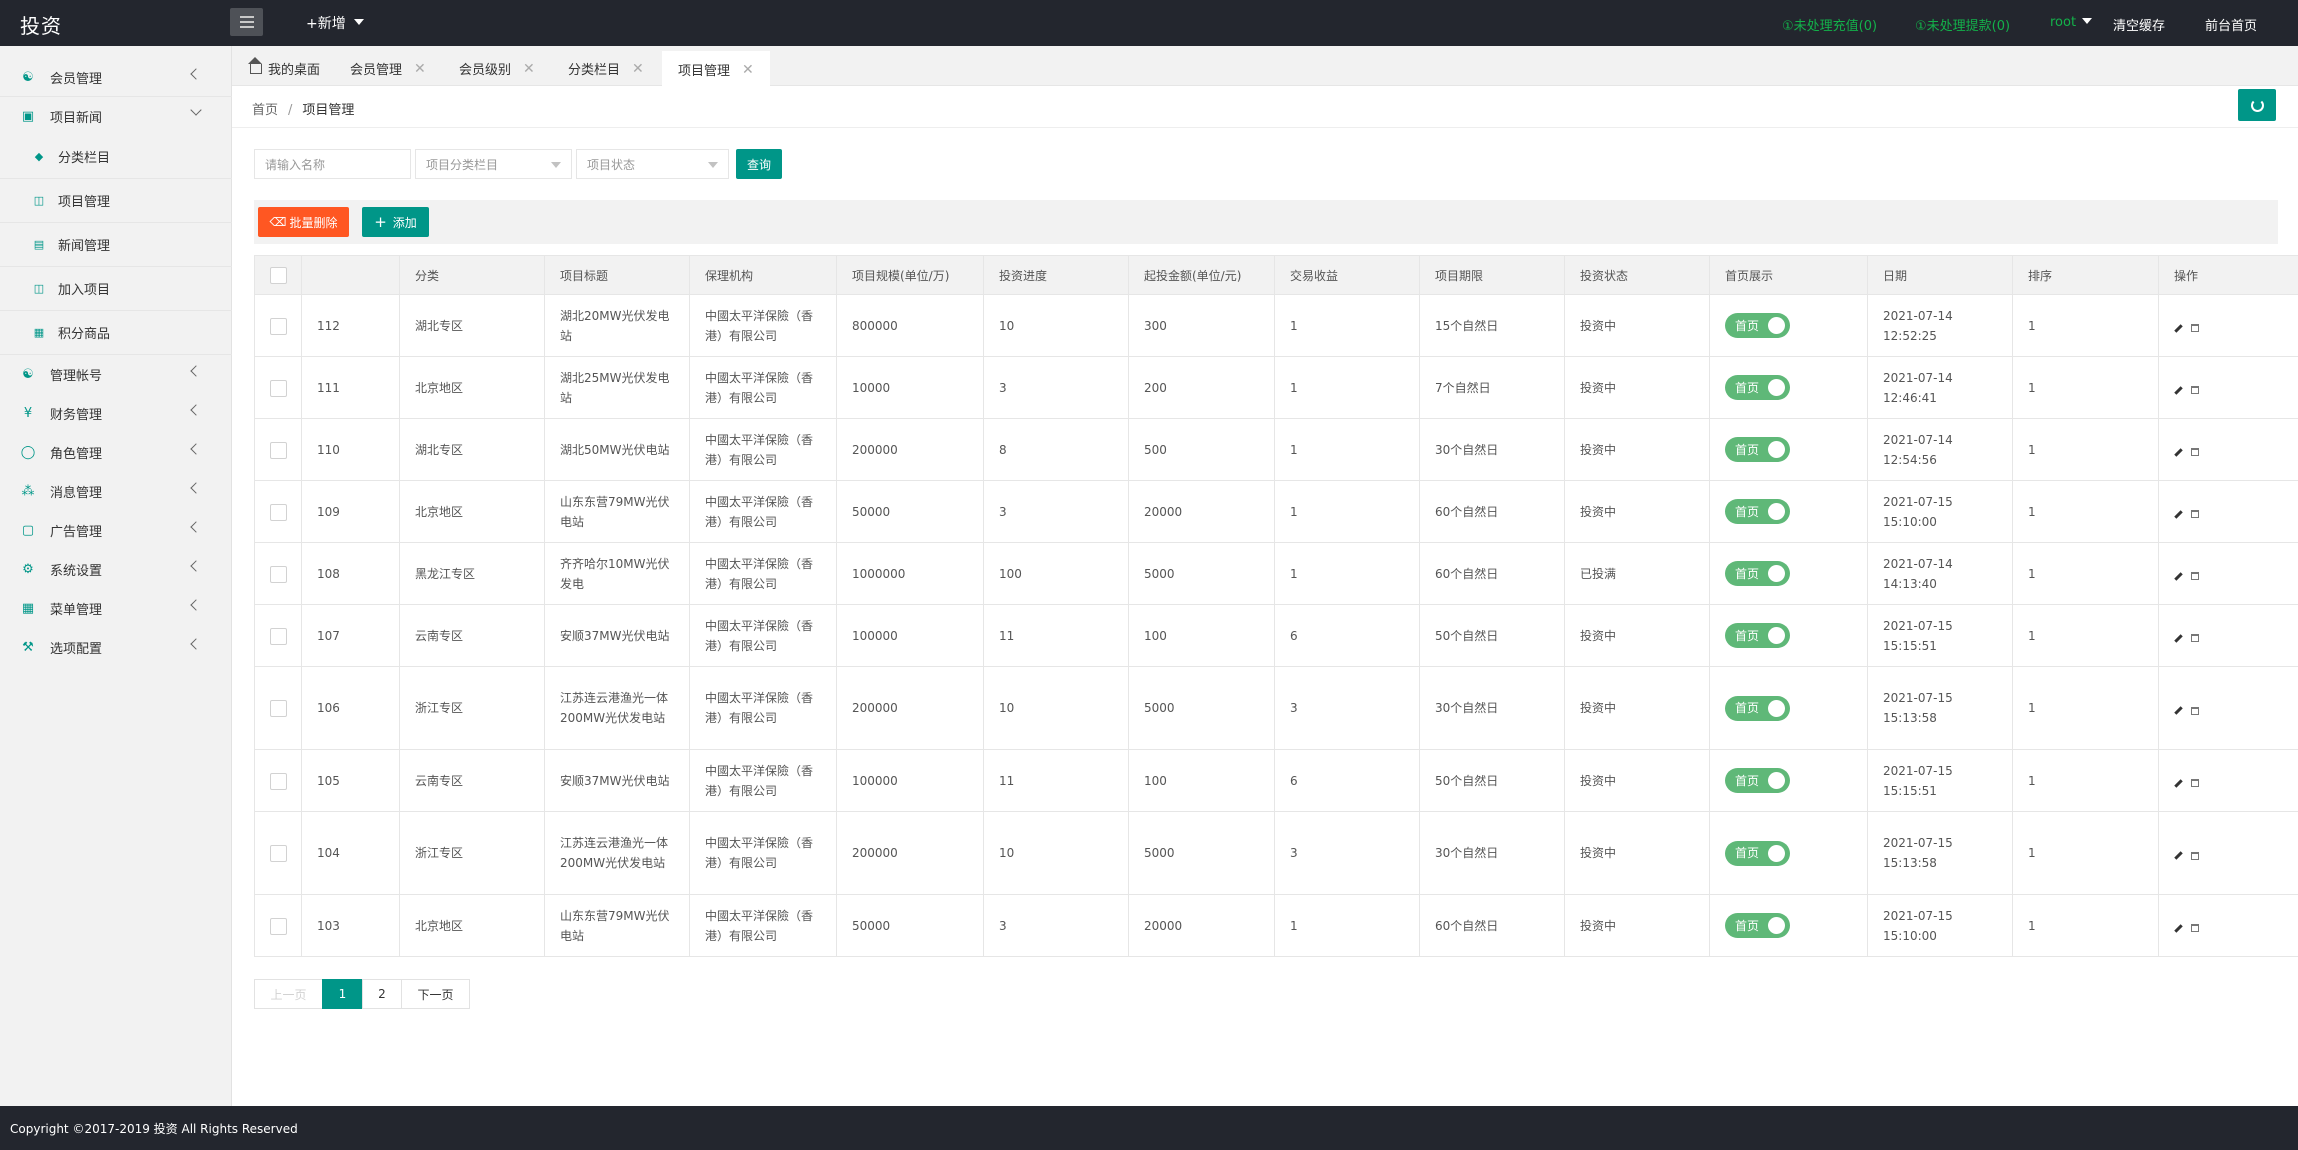  Describe the element at coordinates (382, 994) in the screenshot. I see `page-button-2: 2` at that location.